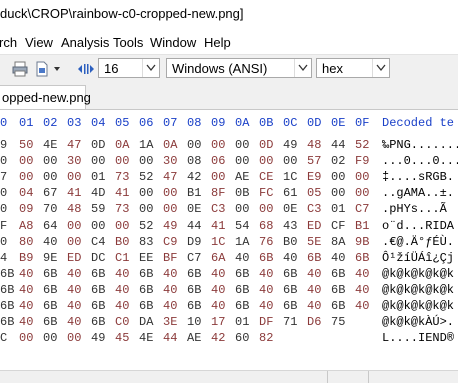 Image resolution: width=458 pixels, height=383 pixels. Describe the element at coordinates (170, 322) in the screenshot. I see `hex-byte: 3E` at that location.